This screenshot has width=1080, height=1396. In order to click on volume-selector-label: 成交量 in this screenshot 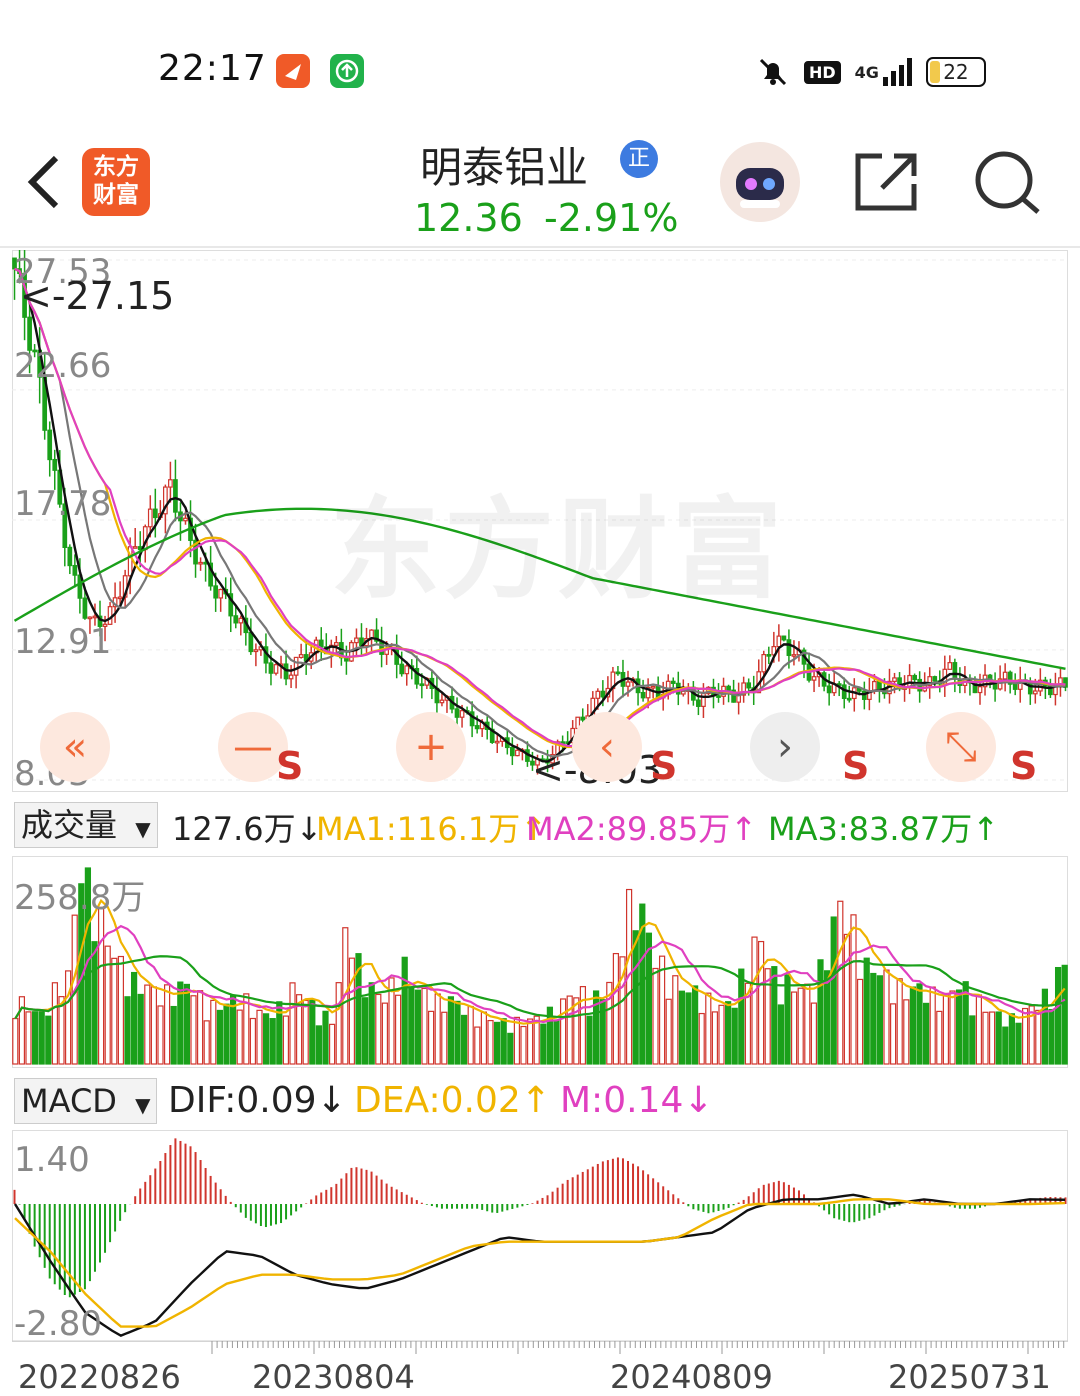, I will do `click(69, 825)`.